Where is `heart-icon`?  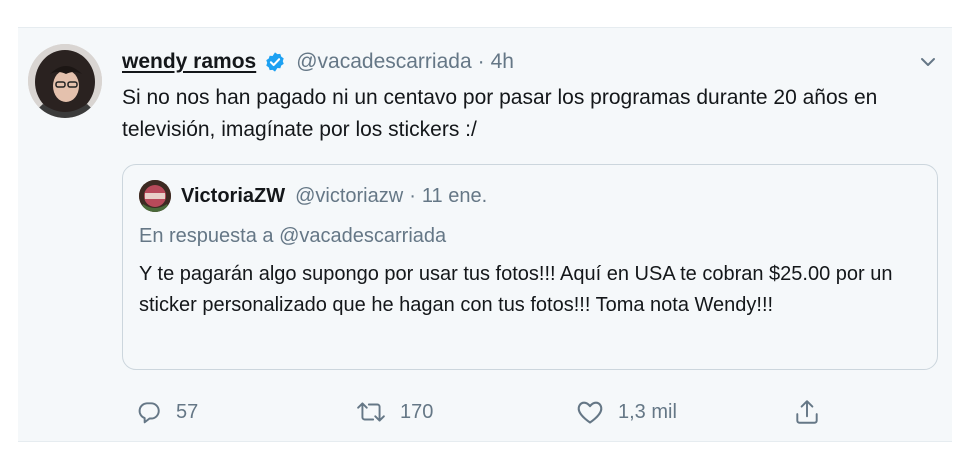 heart-icon is located at coordinates (590, 412).